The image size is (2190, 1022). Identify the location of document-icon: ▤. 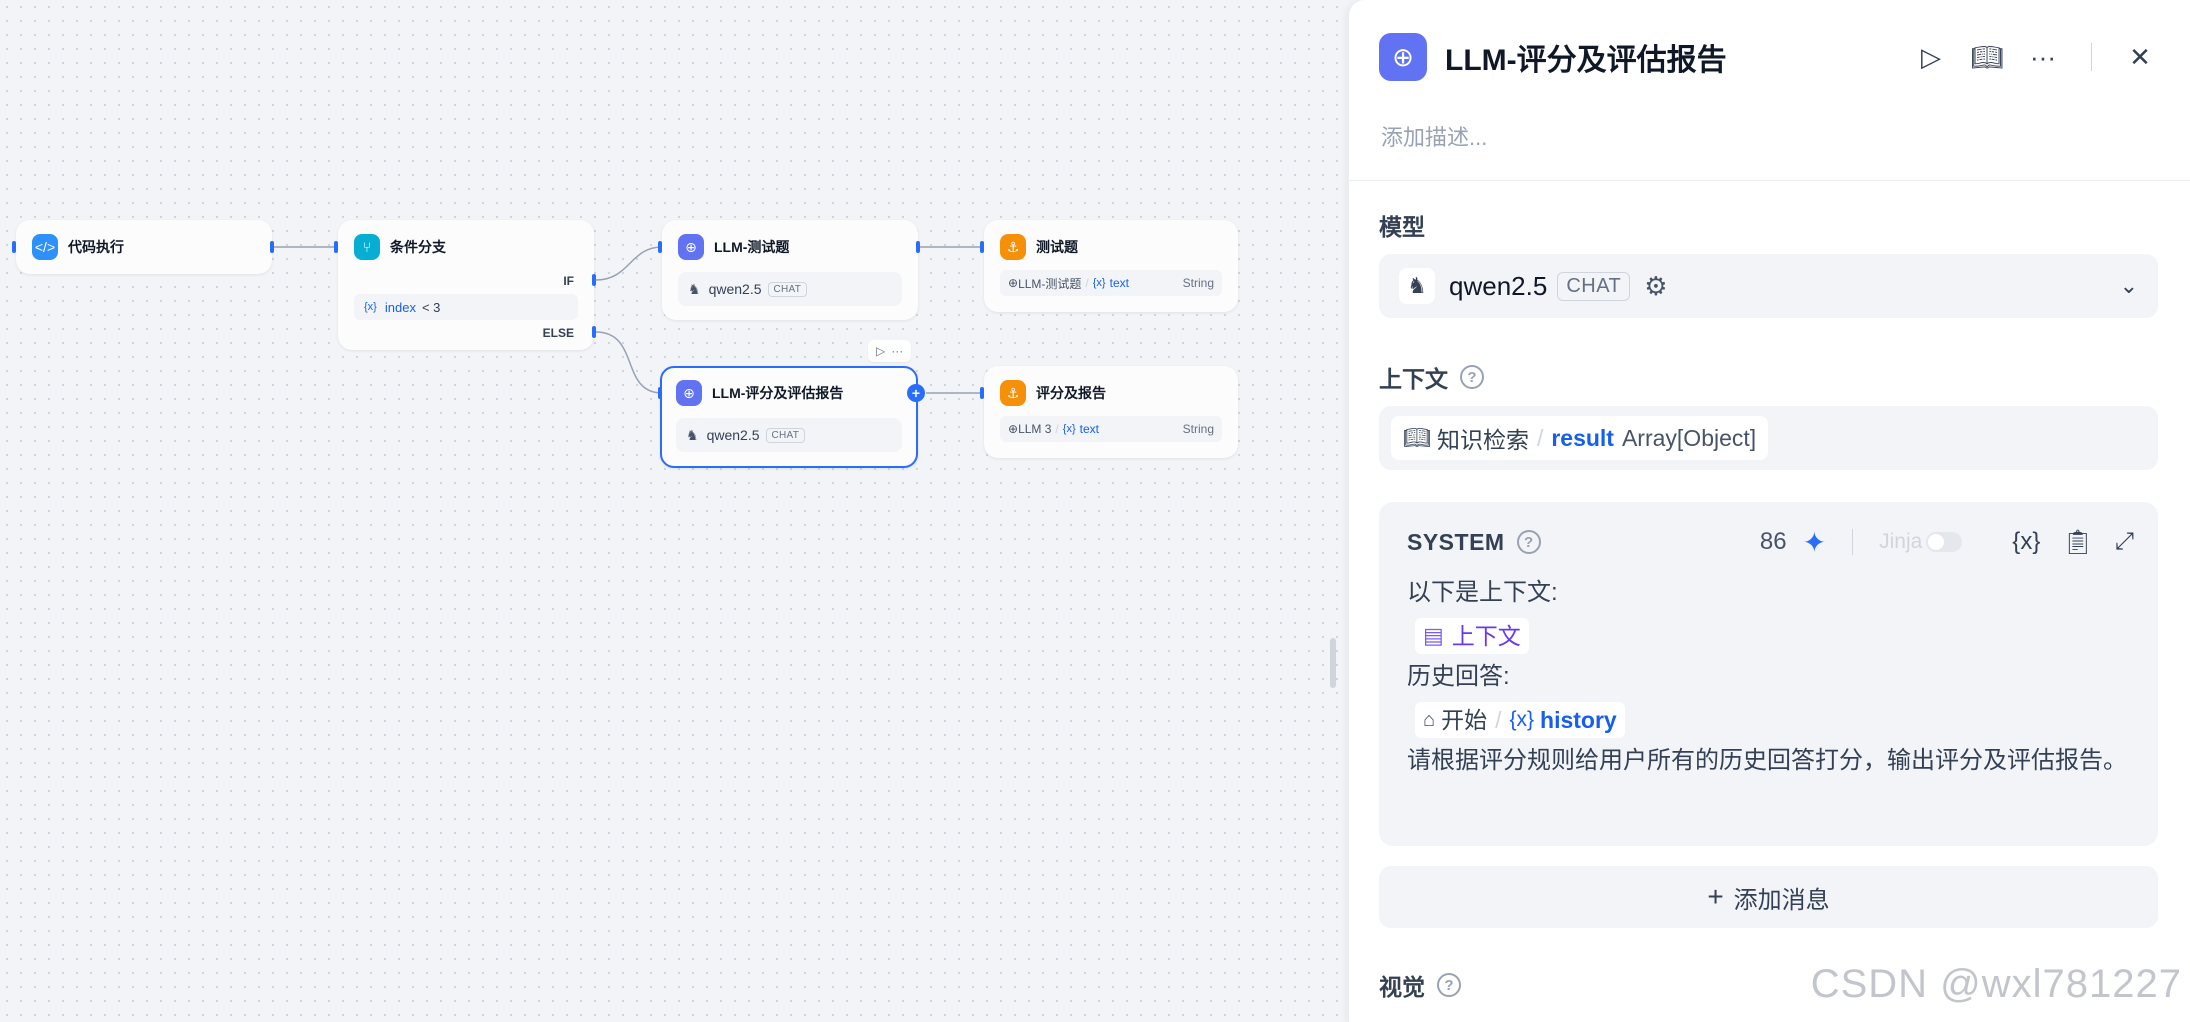
(1433, 635).